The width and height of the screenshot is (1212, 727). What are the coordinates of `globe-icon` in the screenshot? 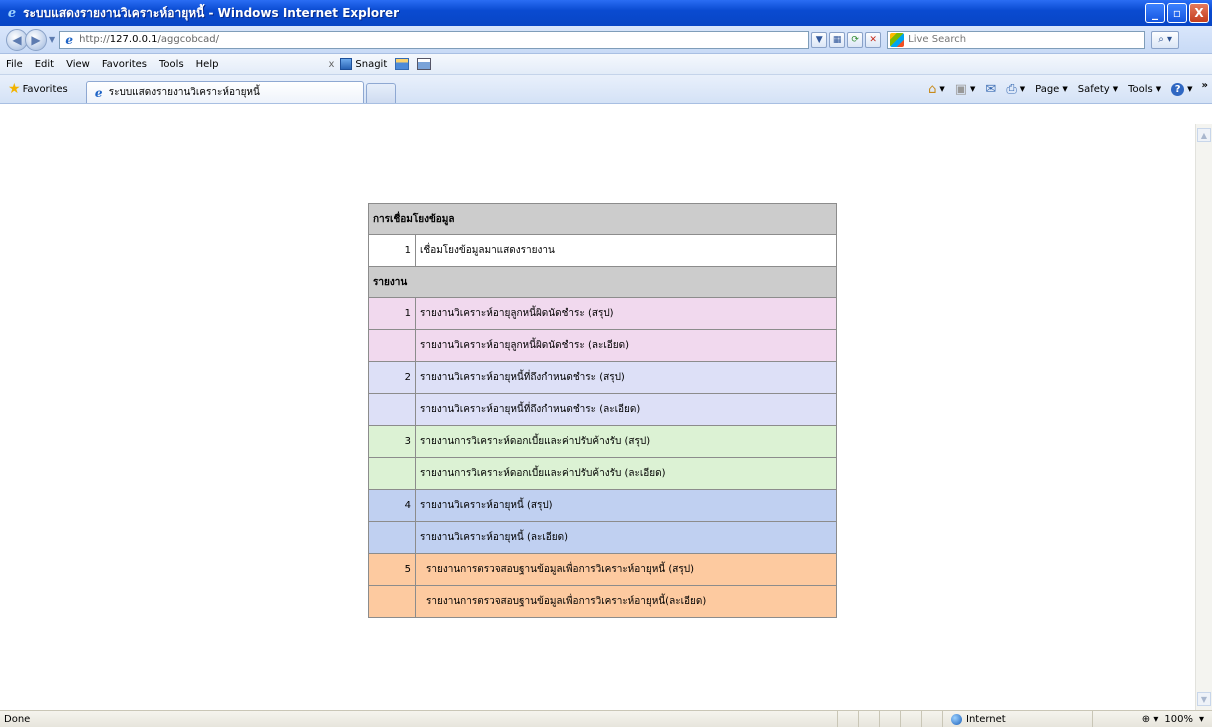 It's located at (956, 719).